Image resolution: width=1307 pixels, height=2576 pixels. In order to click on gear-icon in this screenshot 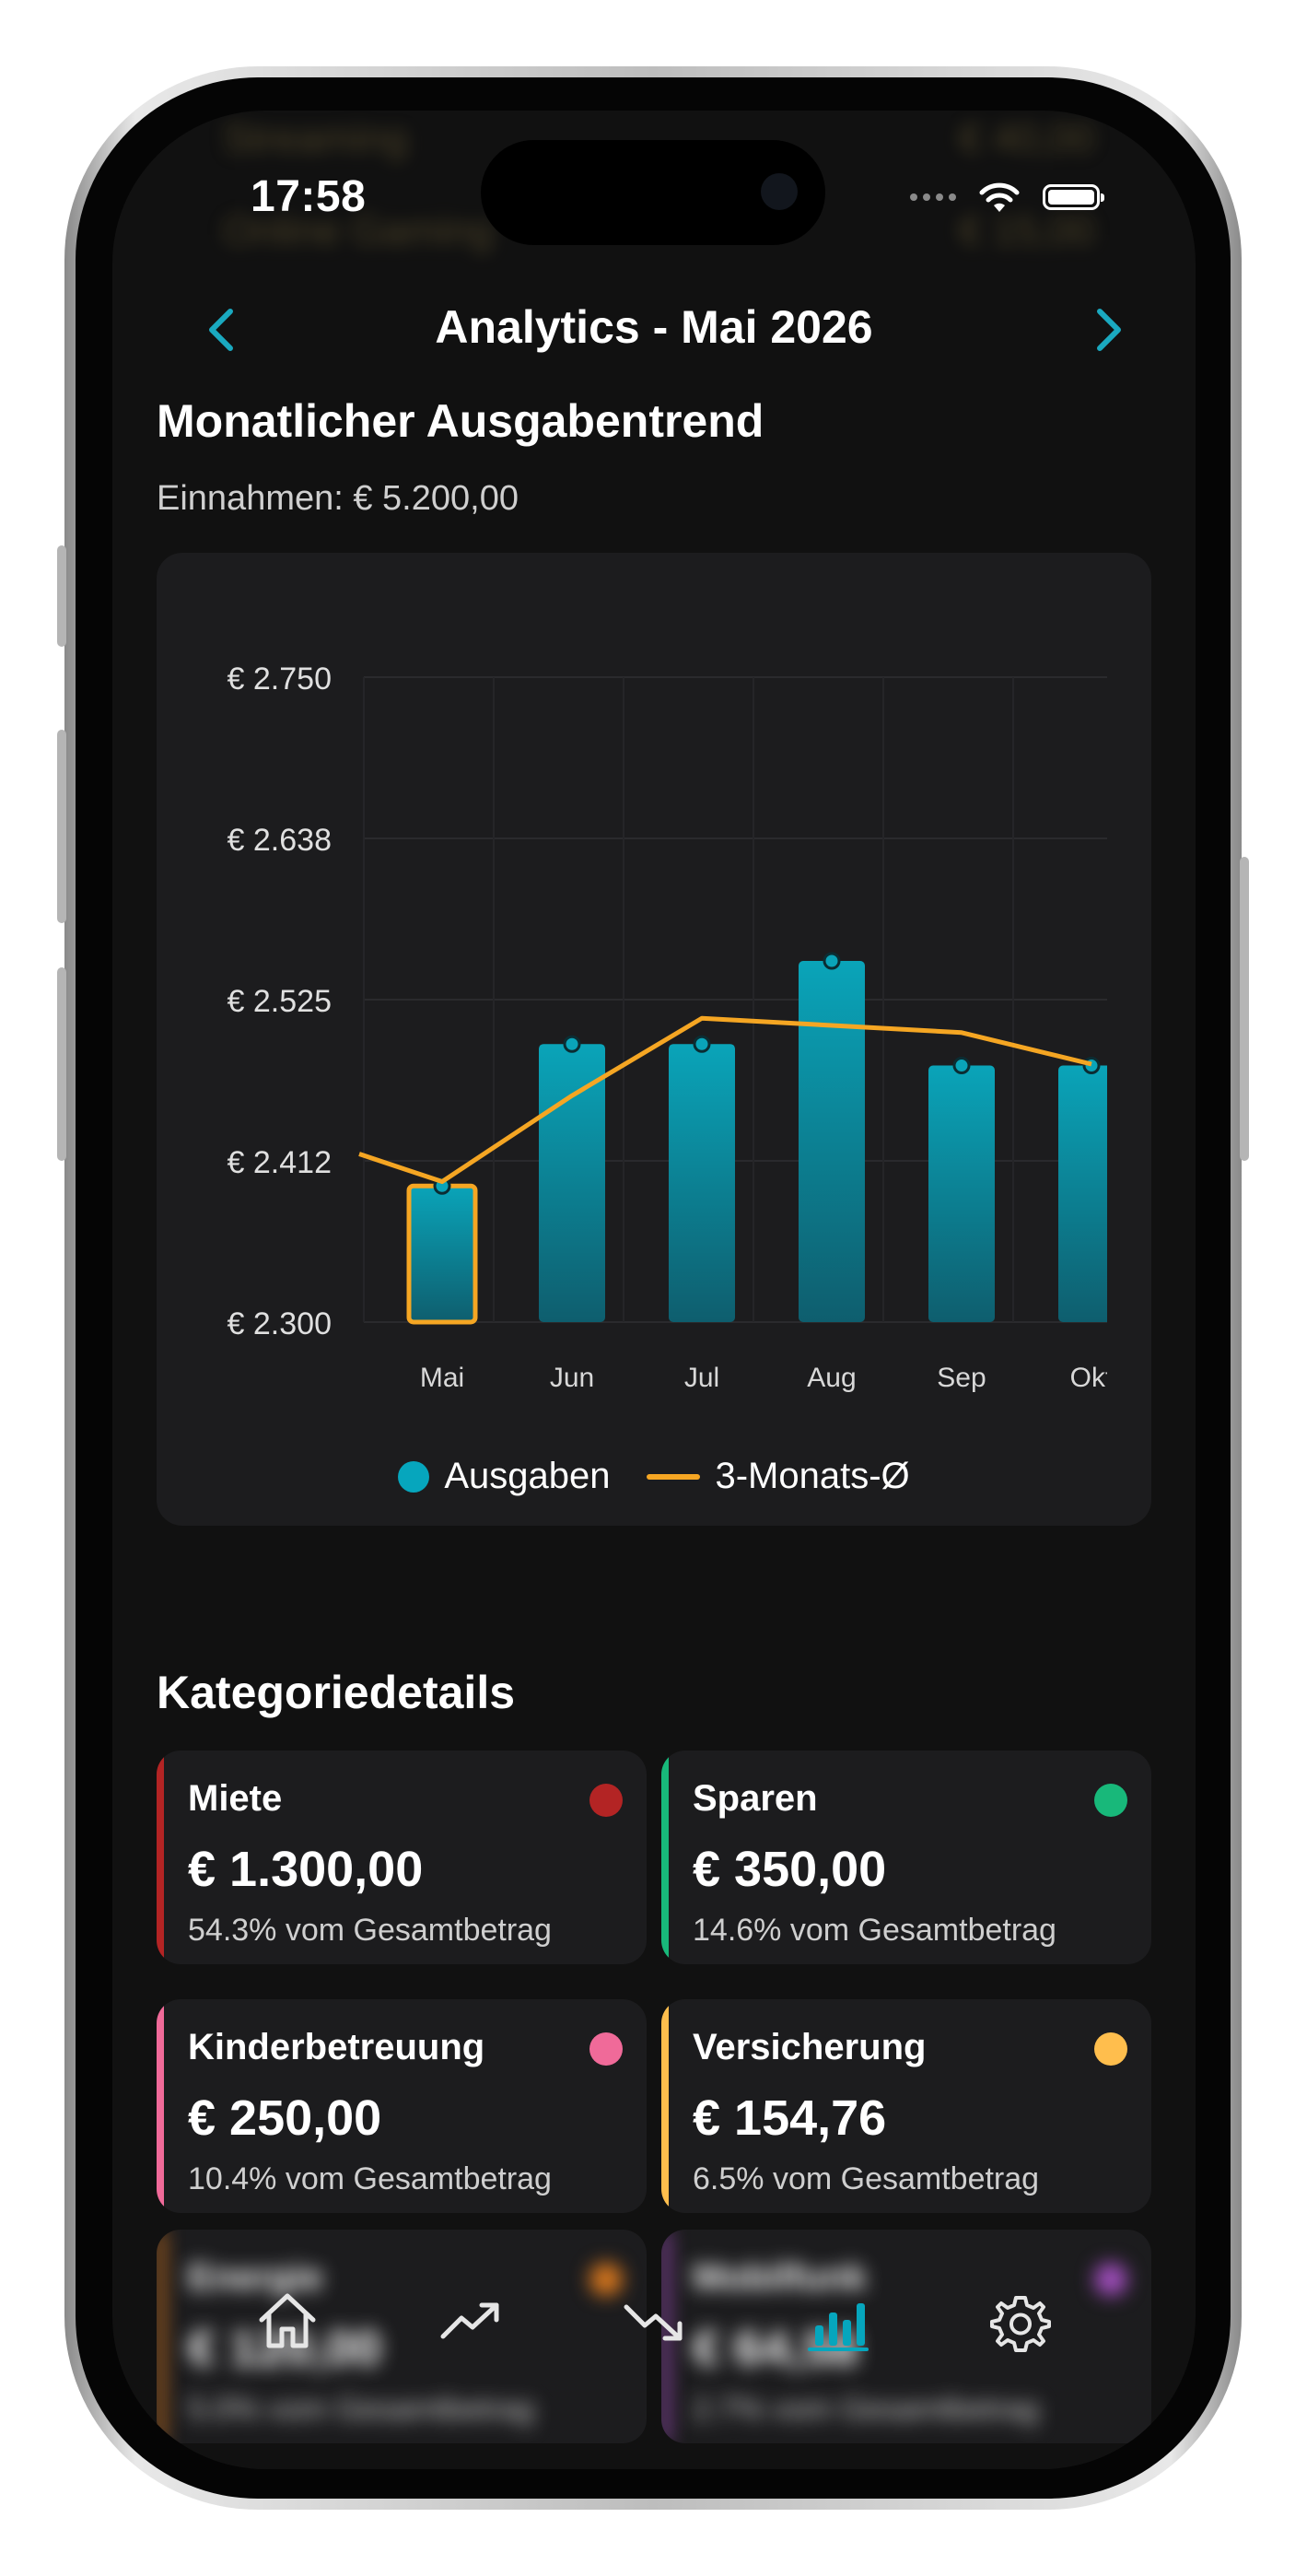, I will do `click(1021, 2324)`.